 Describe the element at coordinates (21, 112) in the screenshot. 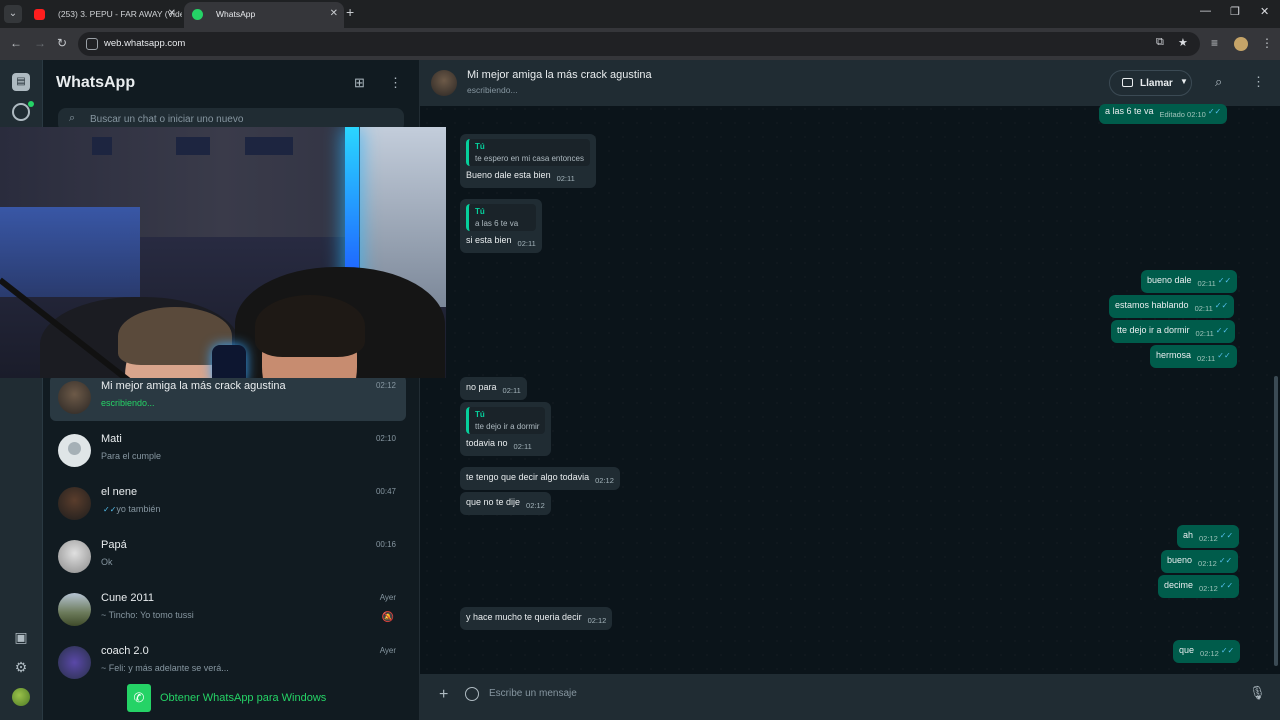

I see `status-icon: o` at that location.